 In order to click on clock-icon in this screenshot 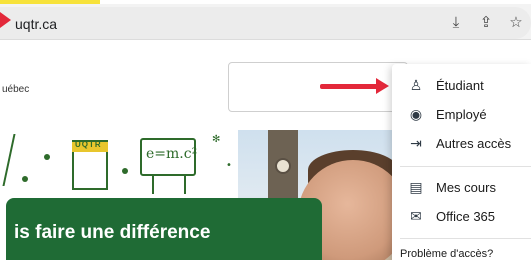, I will do `click(283, 166)`.